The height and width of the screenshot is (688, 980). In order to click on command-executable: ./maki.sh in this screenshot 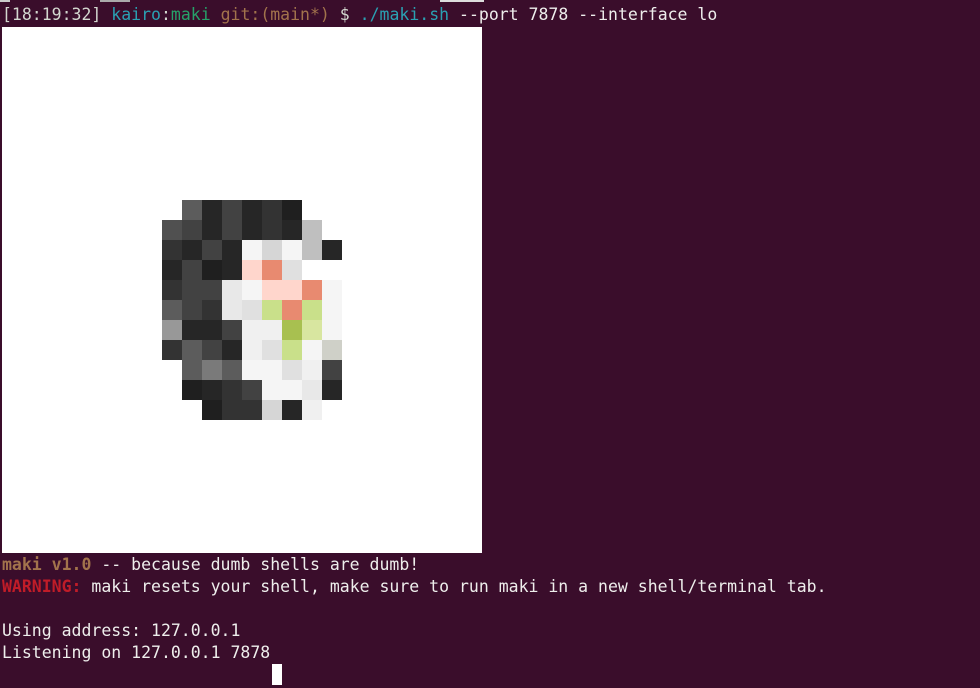, I will do `click(404, 14)`.